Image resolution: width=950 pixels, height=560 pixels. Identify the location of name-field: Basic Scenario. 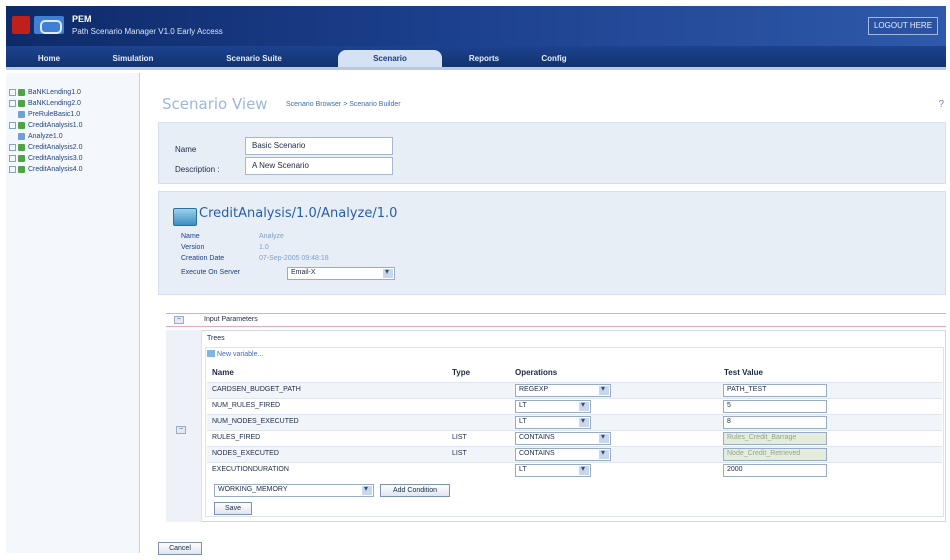
(319, 146).